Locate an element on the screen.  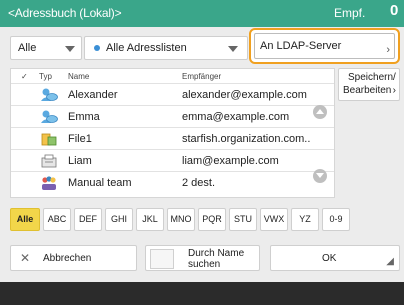
ldap-server-button: An LDAP-Server › is located at coordinates (324, 46).